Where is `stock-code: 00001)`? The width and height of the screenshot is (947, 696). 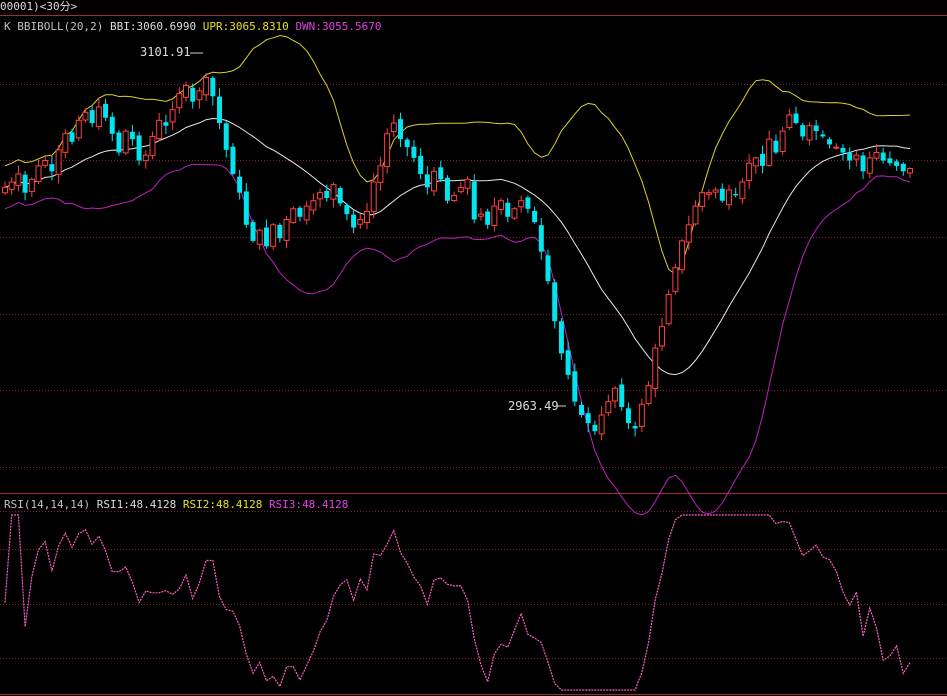
stock-code: 00001) is located at coordinates (20, 6).